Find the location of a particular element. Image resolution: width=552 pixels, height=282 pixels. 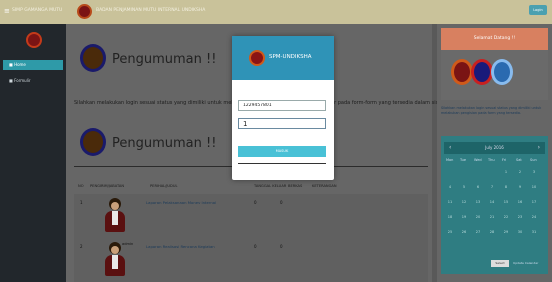

login-modal: SPM-UNDIKSHA MASUK is located at coordinates (283, 108).